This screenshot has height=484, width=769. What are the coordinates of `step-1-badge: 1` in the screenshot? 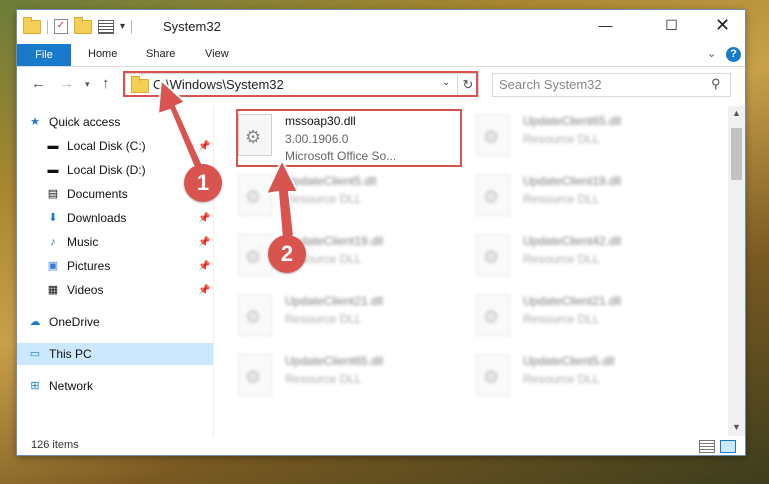 It's located at (203, 183).